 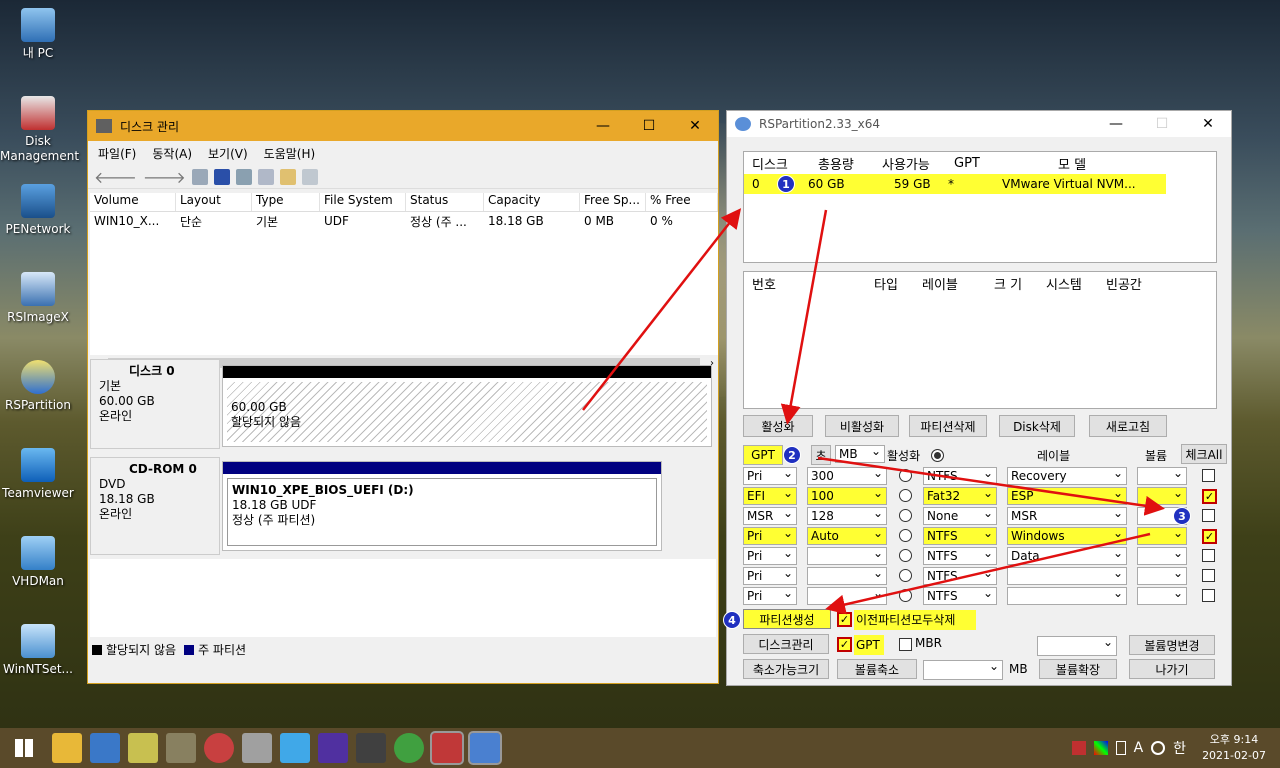 I want to click on minimize-button: —, so click(x=1116, y=124).